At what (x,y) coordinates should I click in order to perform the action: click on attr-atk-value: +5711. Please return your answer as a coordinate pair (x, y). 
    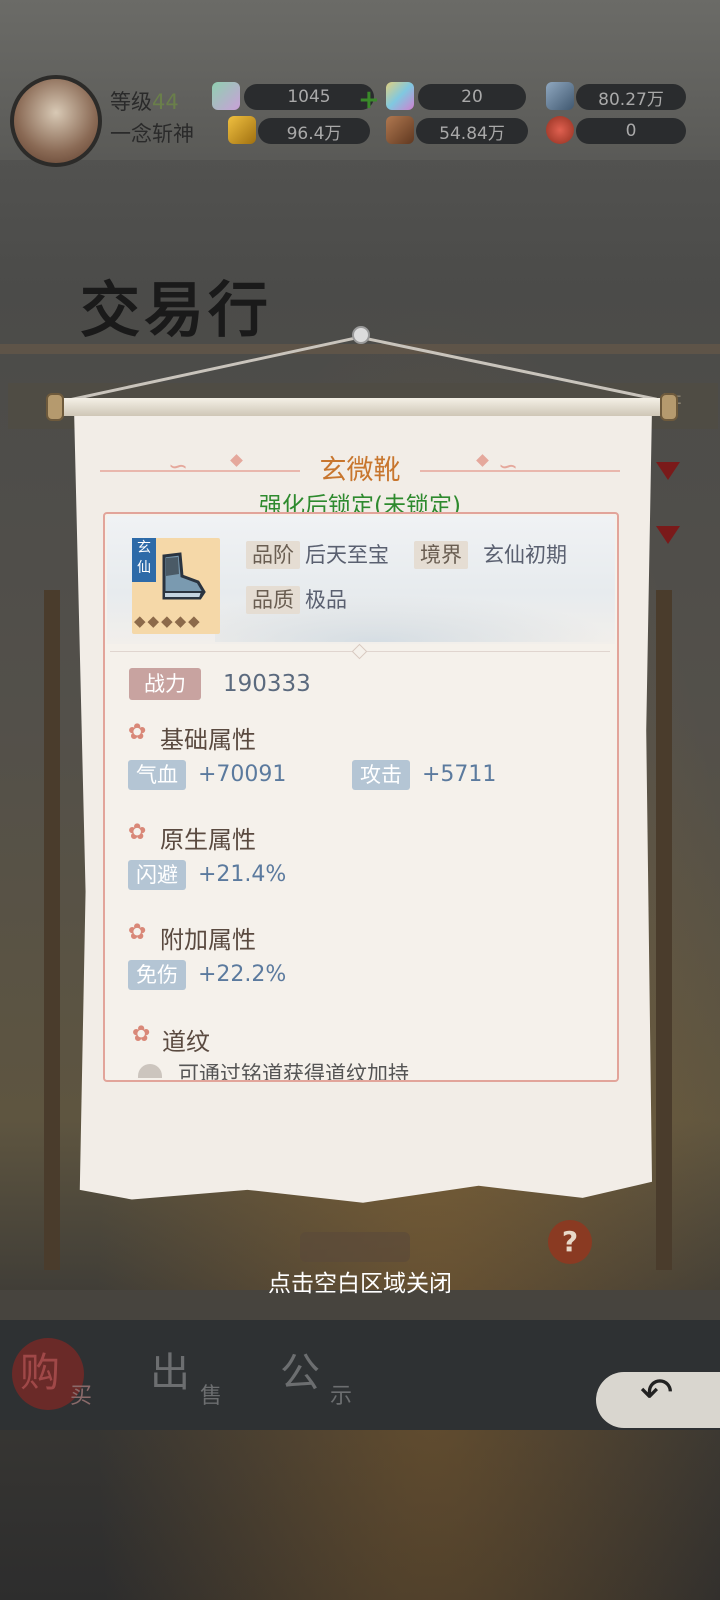
    Looking at the image, I should click on (459, 774).